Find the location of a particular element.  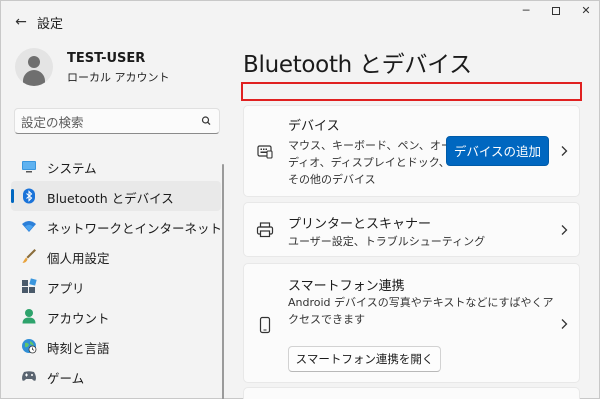

search-icon is located at coordinates (206, 121).